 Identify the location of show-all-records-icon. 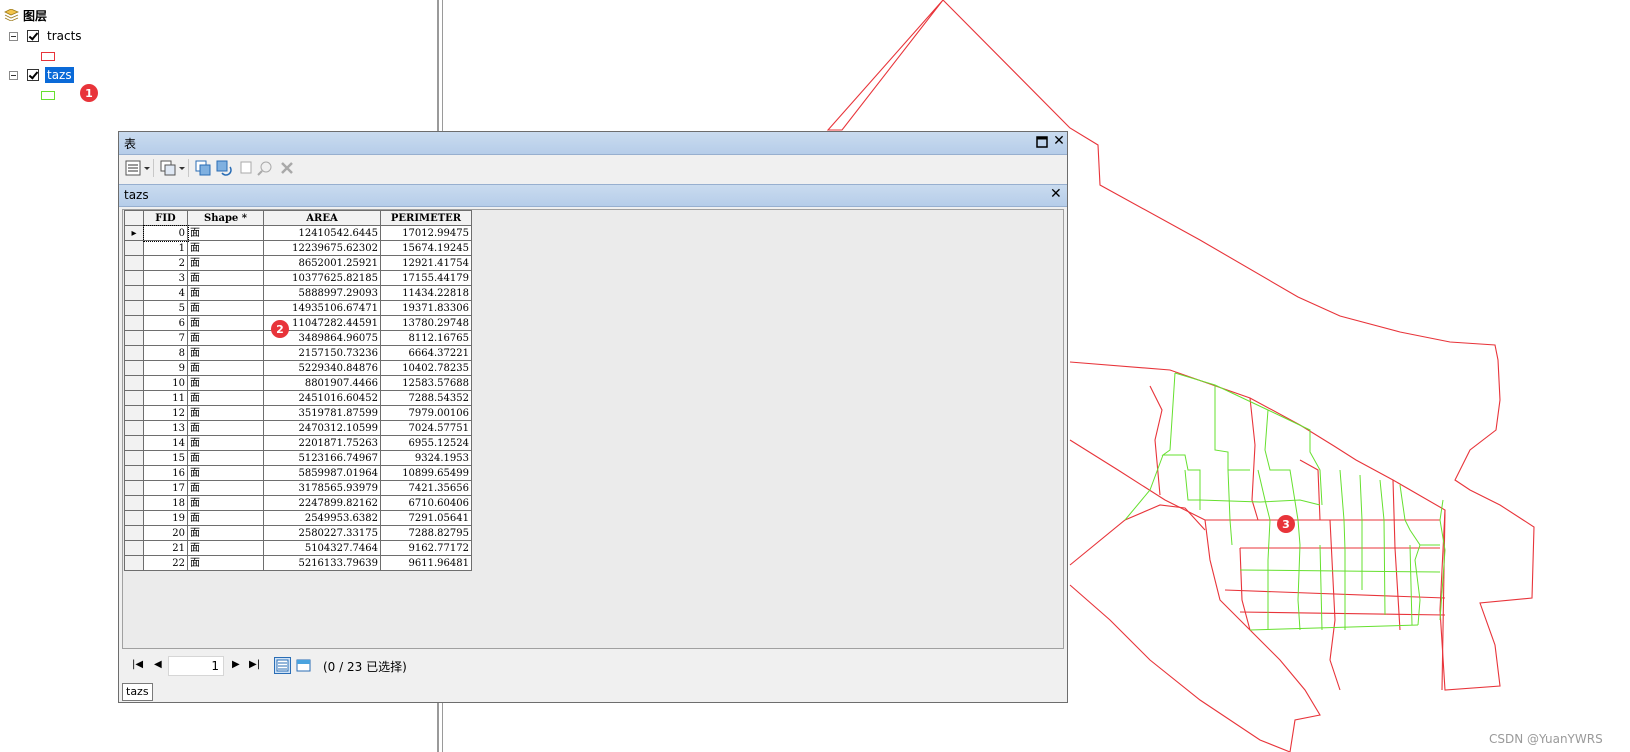
(282, 665).